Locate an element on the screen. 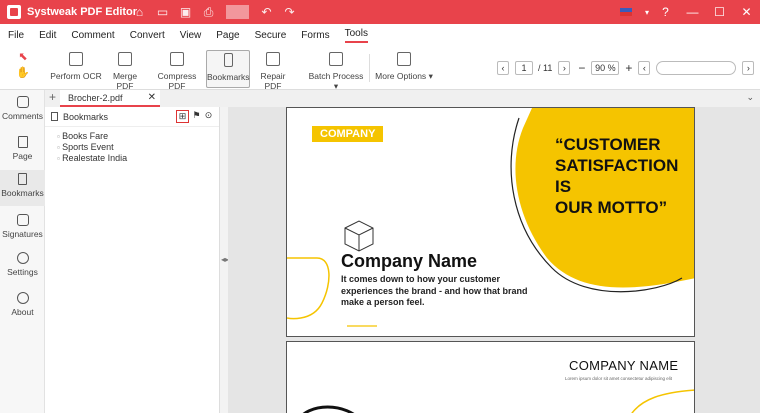 The image size is (760, 413). bookmarks-panel-header: Bookmarks ⊞ ⚑ ⊙ is located at coordinates (132, 117).